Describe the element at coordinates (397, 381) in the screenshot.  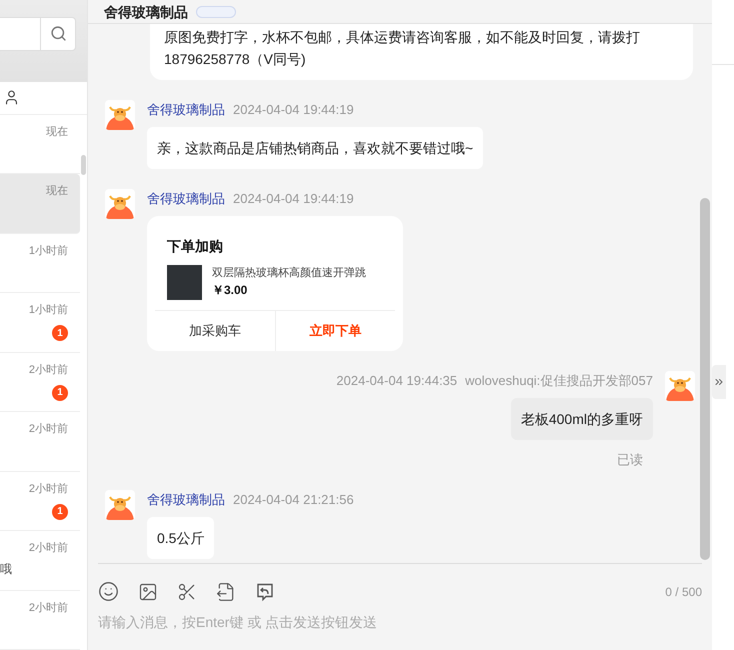
I see `message-time: 2024-04-04 19:44:35` at that location.